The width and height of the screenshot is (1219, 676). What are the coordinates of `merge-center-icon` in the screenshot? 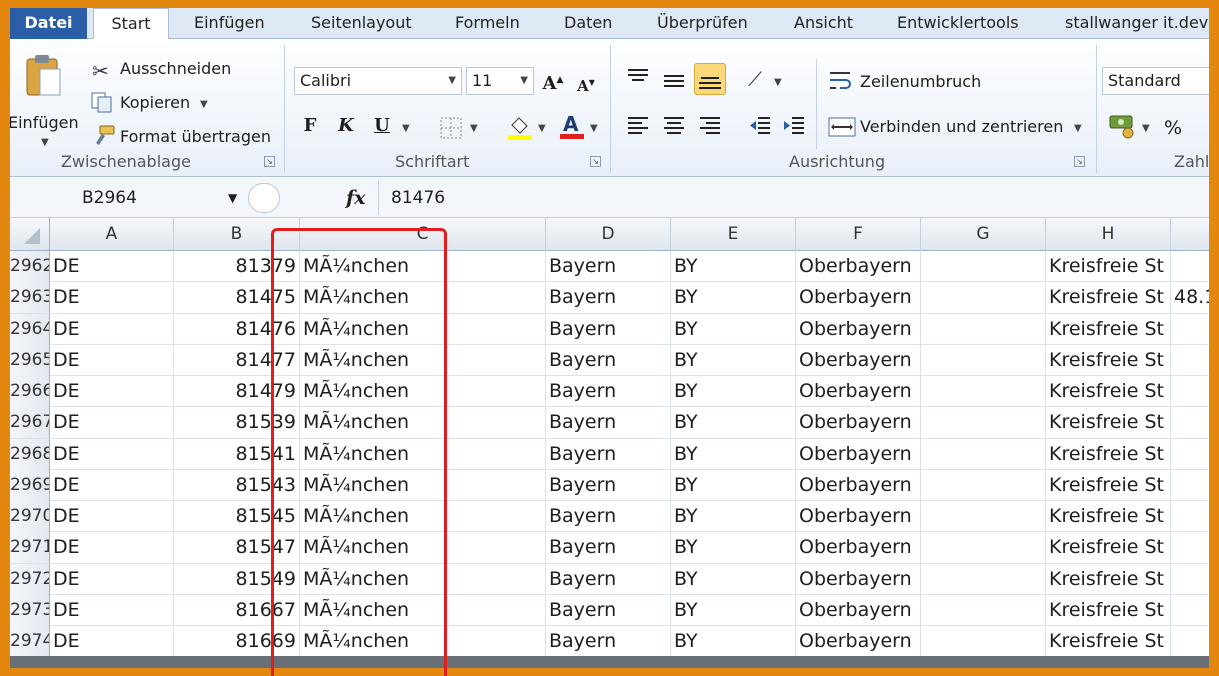 It's located at (842, 129).